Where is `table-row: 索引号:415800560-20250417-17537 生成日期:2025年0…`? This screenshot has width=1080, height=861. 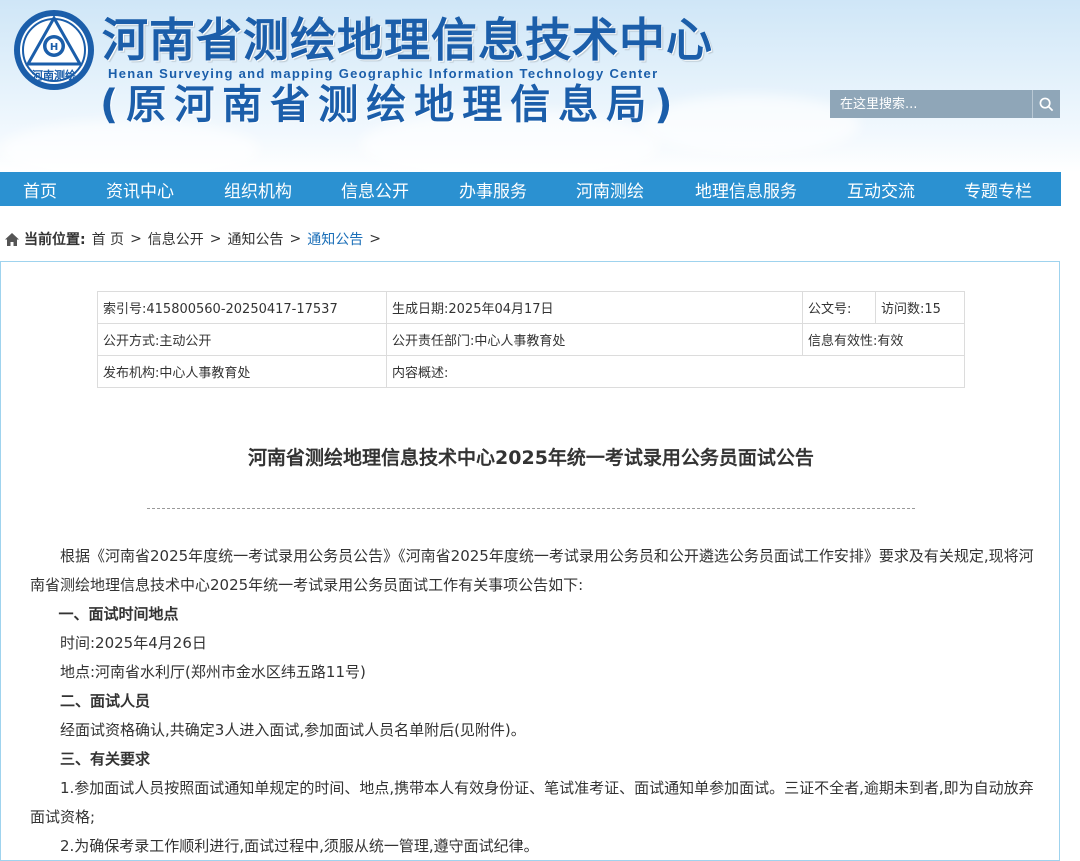
table-row: 索引号:415800560-20250417-17537 生成日期:2025年0… is located at coordinates (531, 307).